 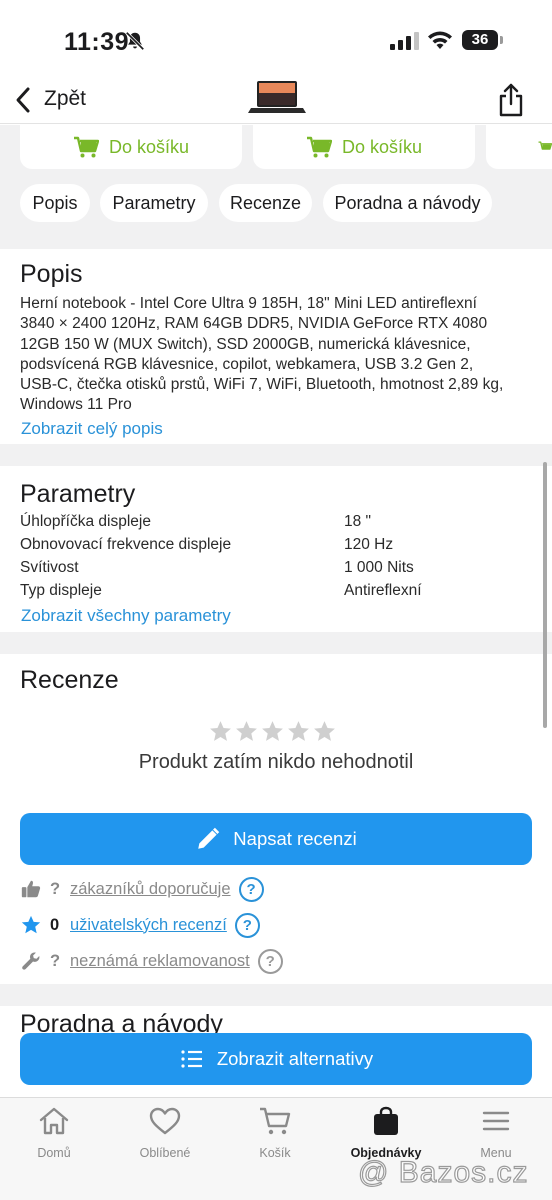 I want to click on user-reviews-stat: 0 uživatelských recenzí ?, so click(x=140, y=925).